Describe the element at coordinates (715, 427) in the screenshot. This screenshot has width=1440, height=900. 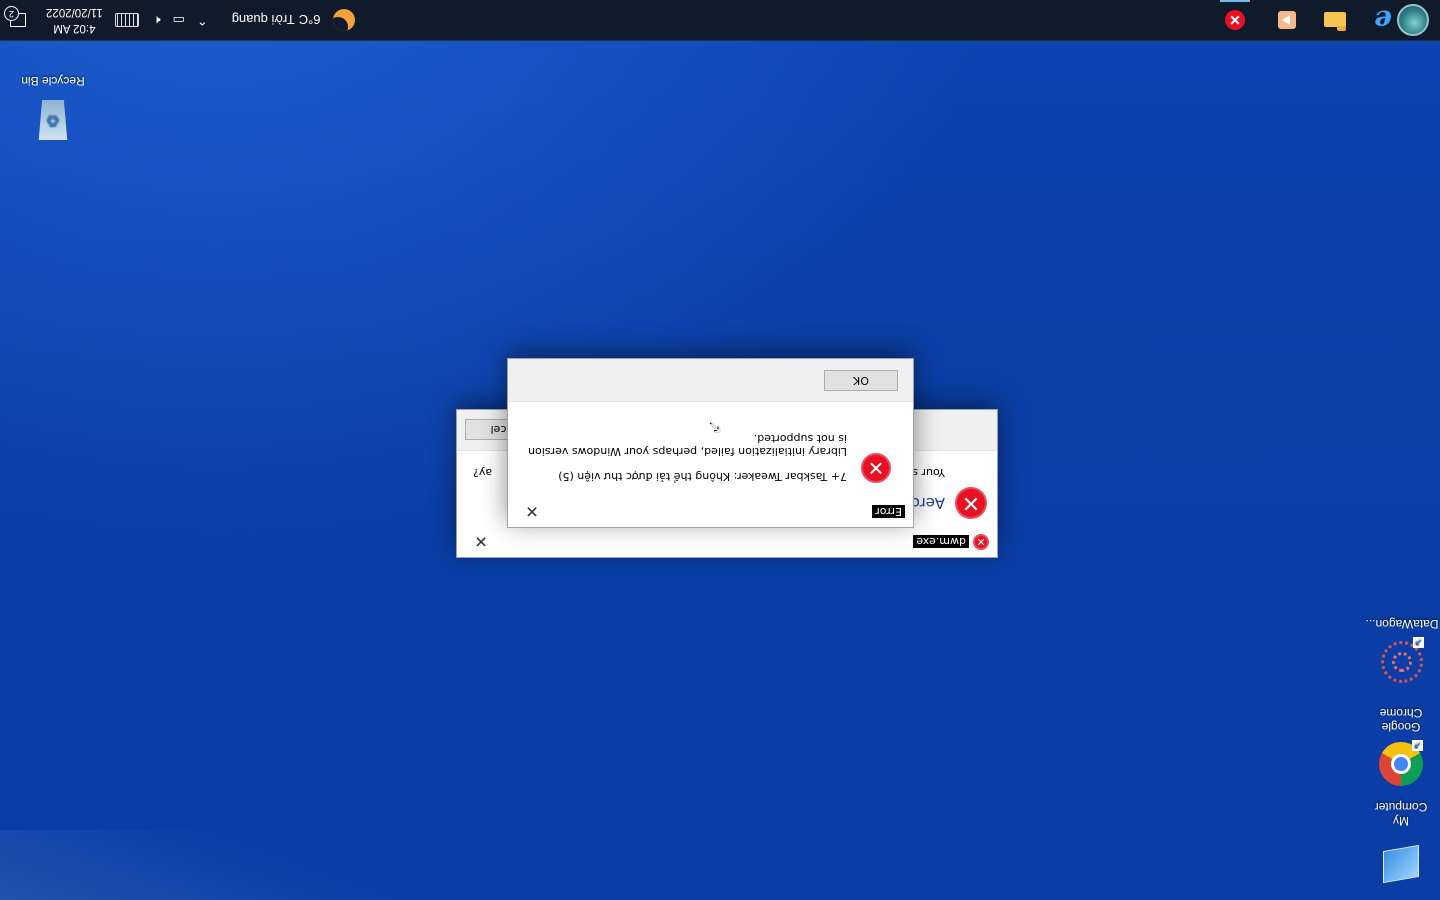
I see `mouse-cursor-icon: ↖` at that location.